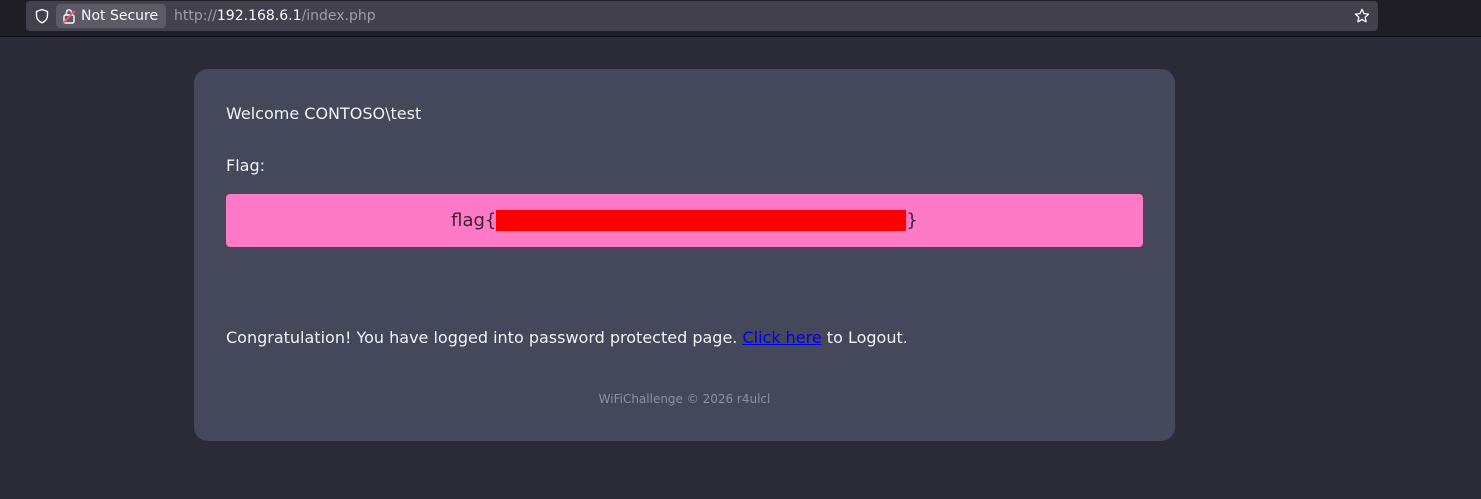 This screenshot has height=499, width=1481. Describe the element at coordinates (701, 220) in the screenshot. I see `flag-redaction` at that location.